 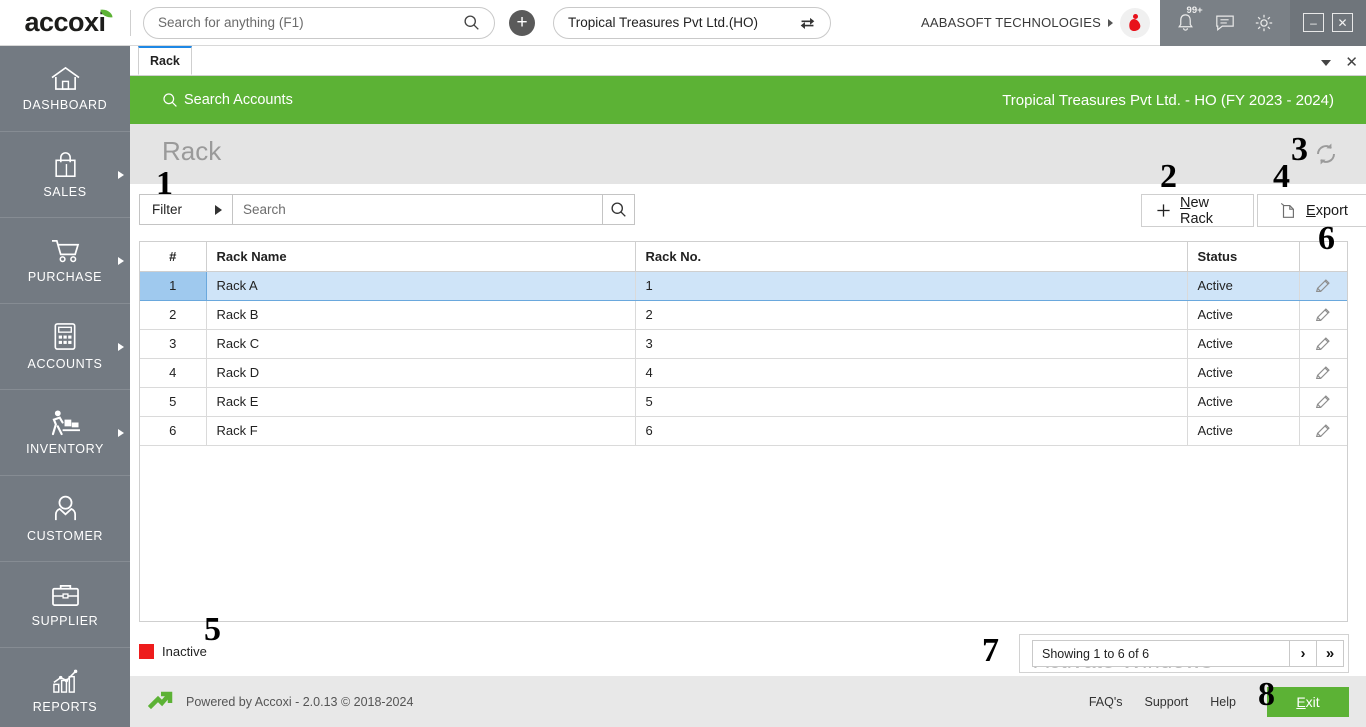 What do you see at coordinates (1299, 149) in the screenshot?
I see `annotation-number-3: 3` at bounding box center [1299, 149].